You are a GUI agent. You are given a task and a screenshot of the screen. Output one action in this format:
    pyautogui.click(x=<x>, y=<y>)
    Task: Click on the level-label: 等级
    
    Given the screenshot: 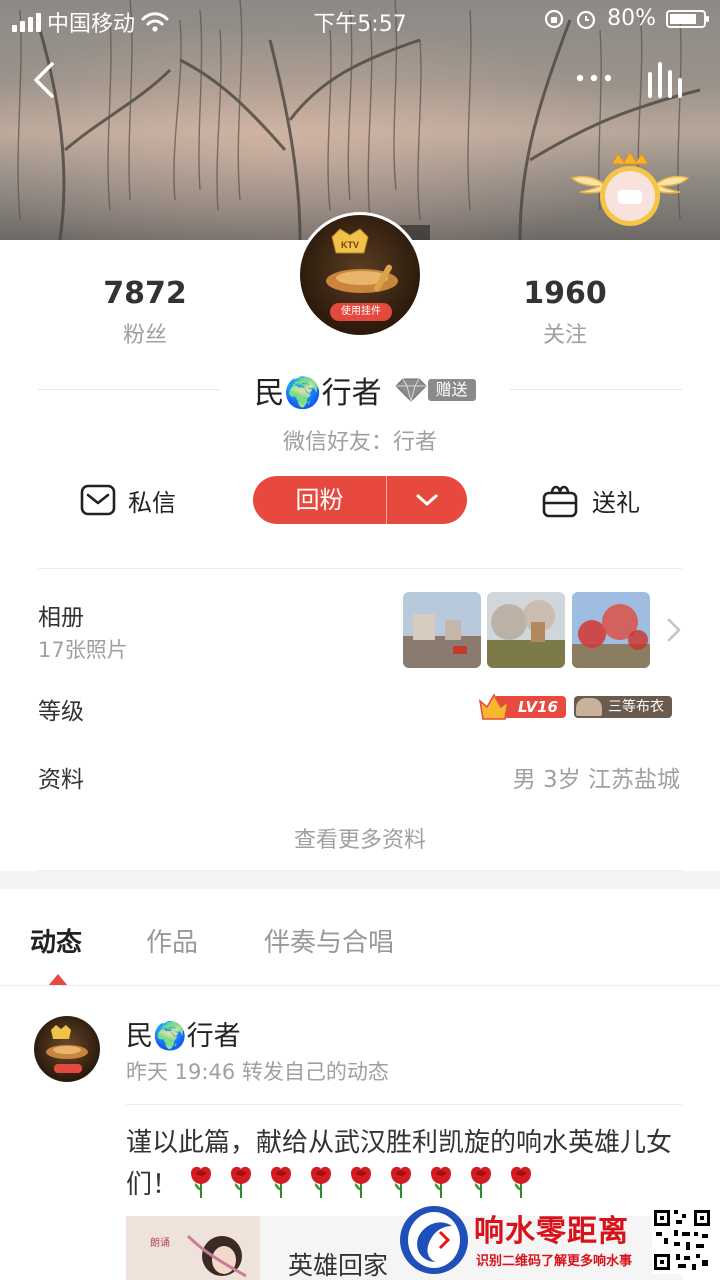 What is the action you would take?
    pyautogui.click(x=61, y=712)
    